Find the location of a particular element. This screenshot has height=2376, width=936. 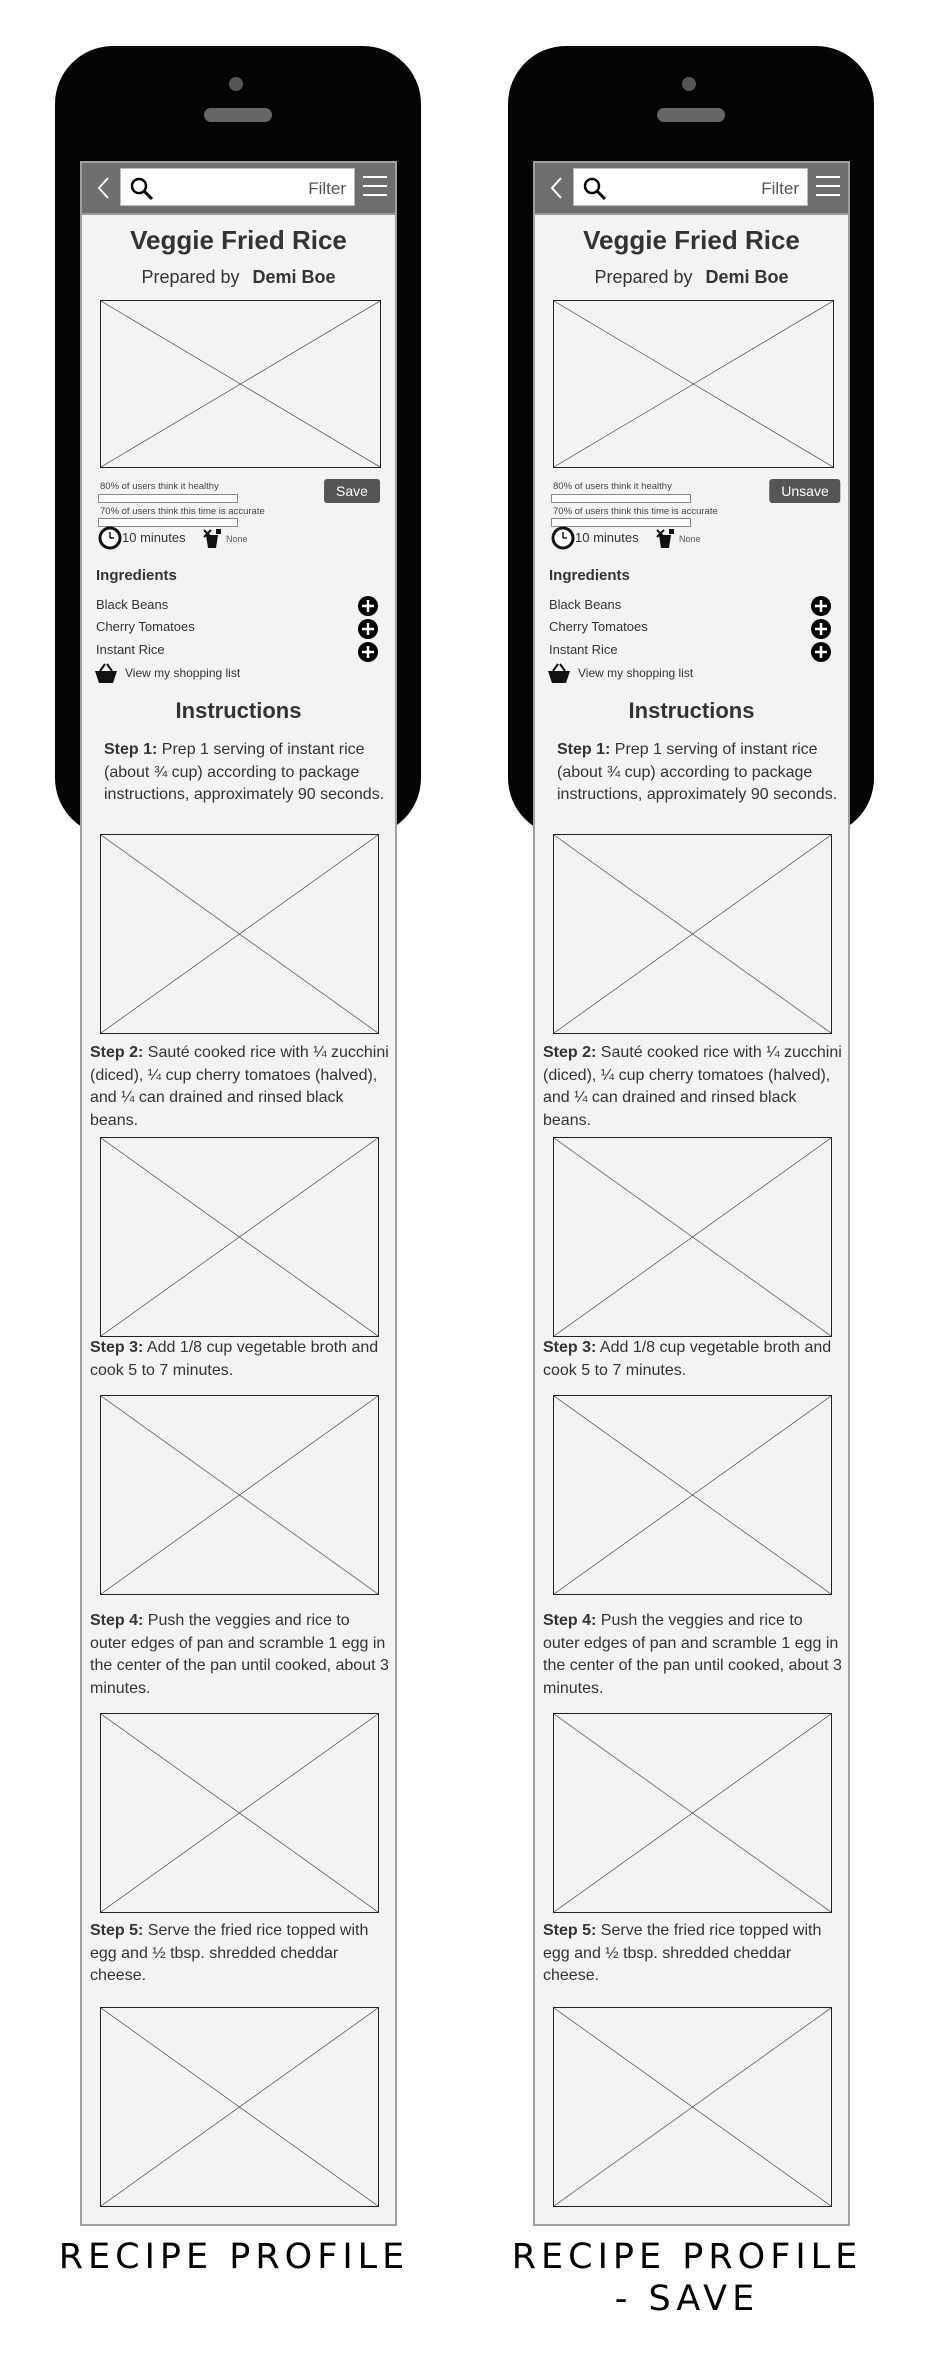

mockup-caption: RECIPE PROFILE - SAVE is located at coordinates (687, 2278).